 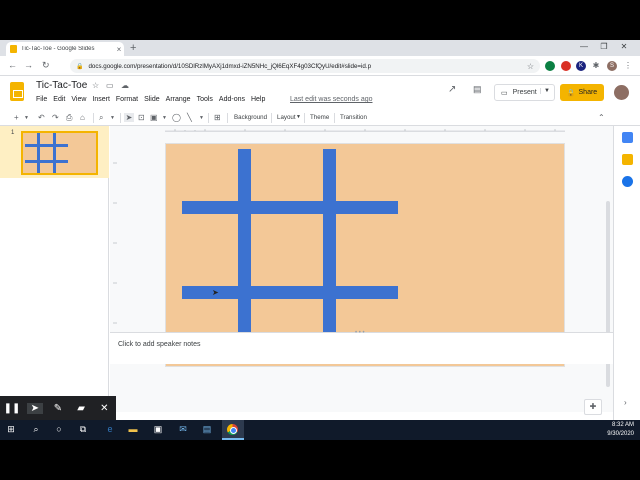 I want to click on zoom-icon: ⌕, so click(x=101, y=118).